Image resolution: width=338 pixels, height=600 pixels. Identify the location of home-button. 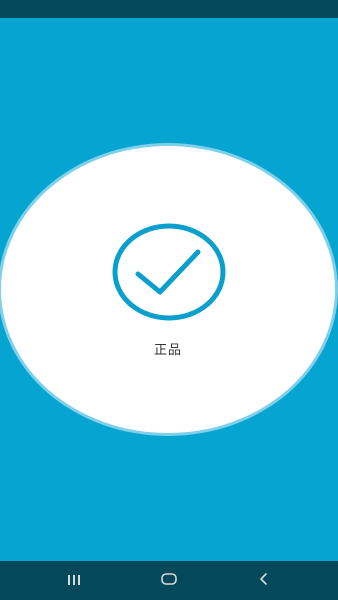
(169, 580).